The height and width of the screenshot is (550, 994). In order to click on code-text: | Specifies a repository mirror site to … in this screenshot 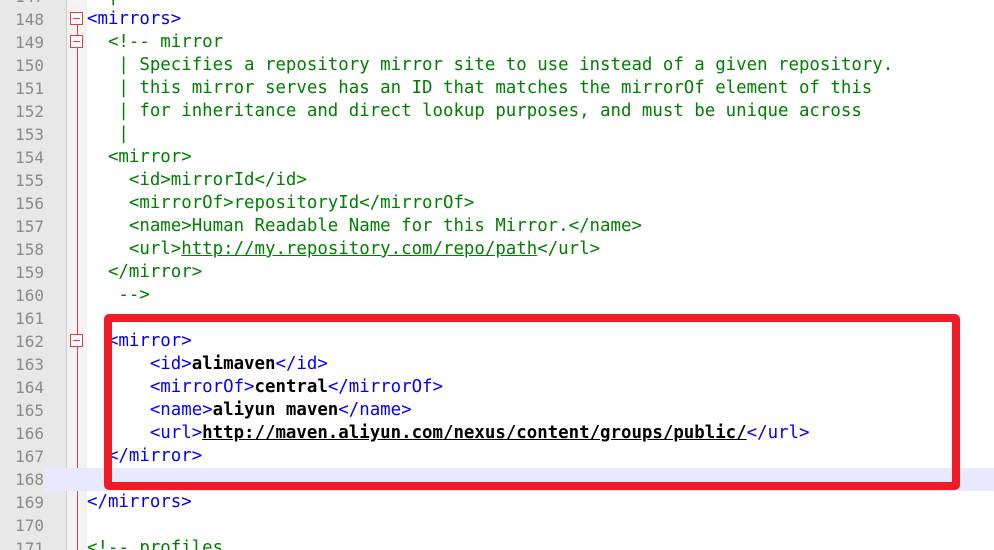, I will do `click(490, 65)`.